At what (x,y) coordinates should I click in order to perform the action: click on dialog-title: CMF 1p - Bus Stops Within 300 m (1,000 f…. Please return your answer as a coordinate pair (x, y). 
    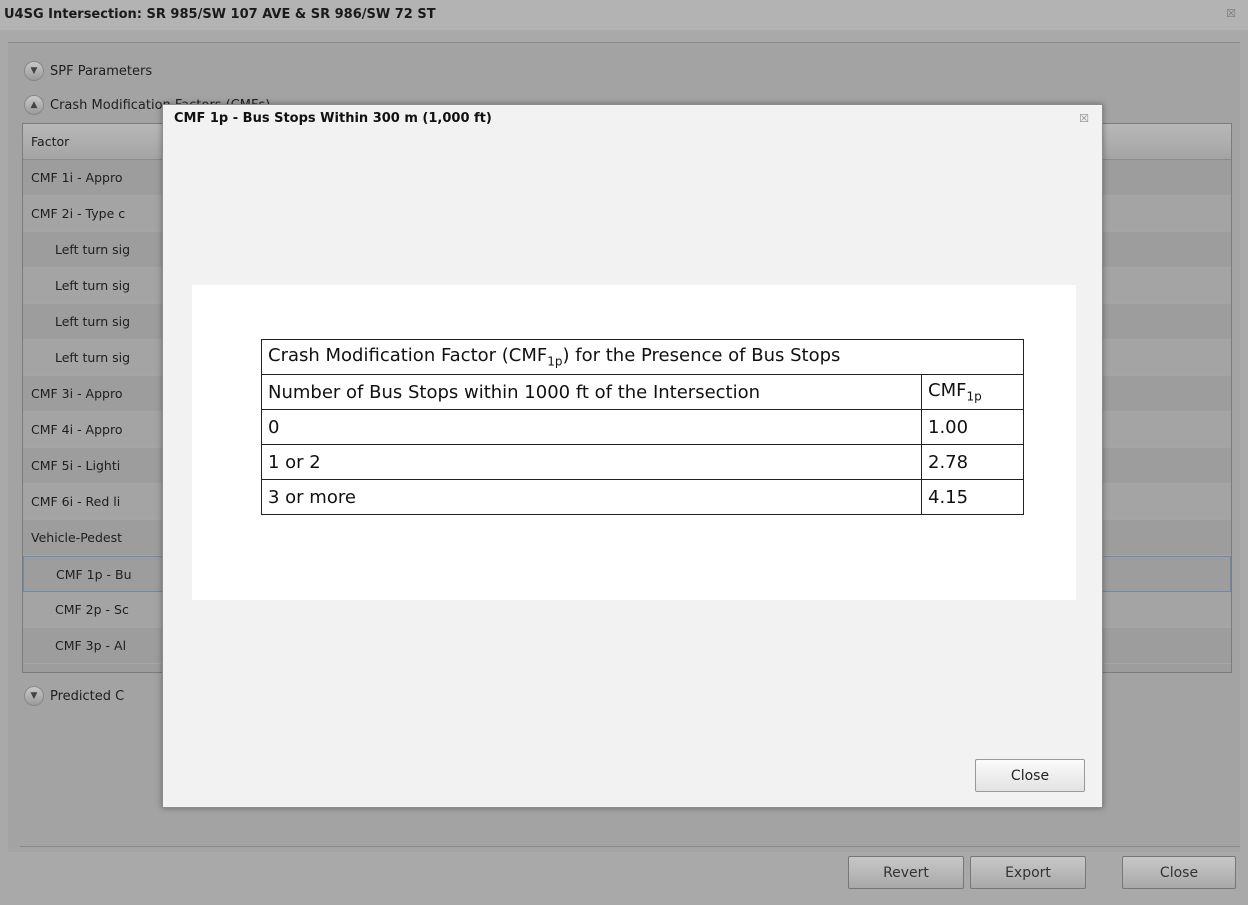
    Looking at the image, I should click on (333, 118).